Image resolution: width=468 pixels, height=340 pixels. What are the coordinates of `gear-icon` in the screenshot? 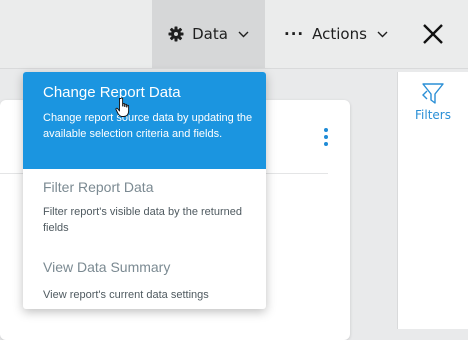 It's located at (176, 34).